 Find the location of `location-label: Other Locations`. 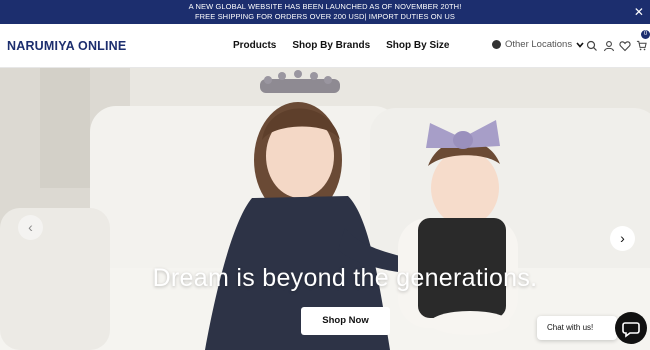

location-label: Other Locations is located at coordinates (539, 44).